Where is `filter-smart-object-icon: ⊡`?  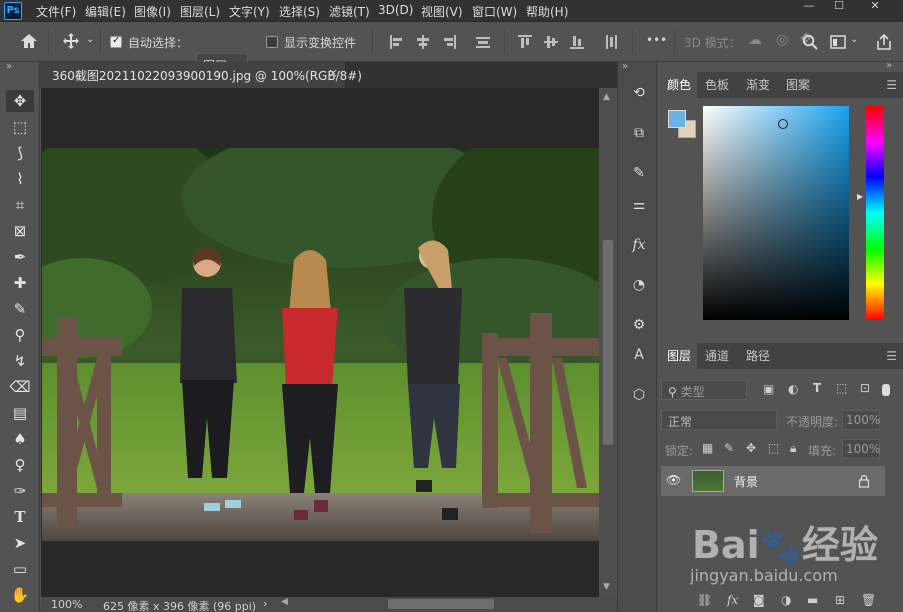
filter-smart-object-icon: ⊡ is located at coordinates (865, 388).